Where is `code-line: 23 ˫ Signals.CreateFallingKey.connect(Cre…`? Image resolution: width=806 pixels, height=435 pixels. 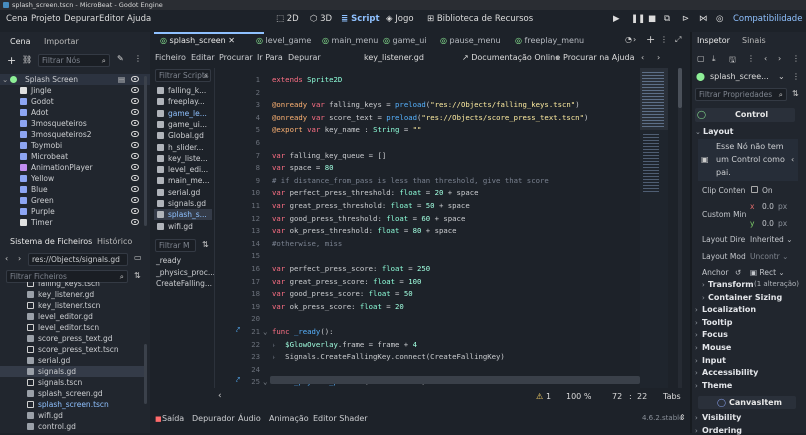
code-line: 23 ˫ Signals.CreateFallingKey.connect(Cre… is located at coordinates (442, 357).